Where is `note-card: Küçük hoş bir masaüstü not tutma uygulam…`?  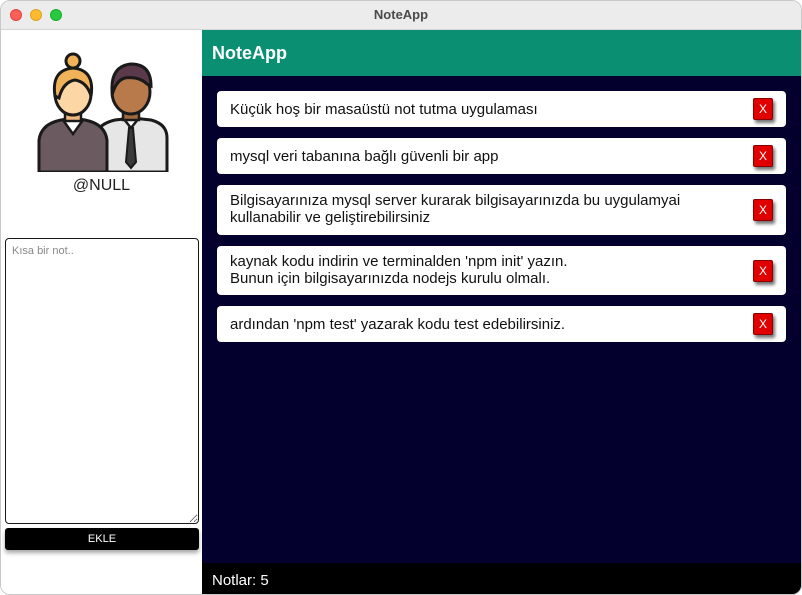
note-card: Küçük hoş bir masaüstü not tutma uygulam… is located at coordinates (501, 109).